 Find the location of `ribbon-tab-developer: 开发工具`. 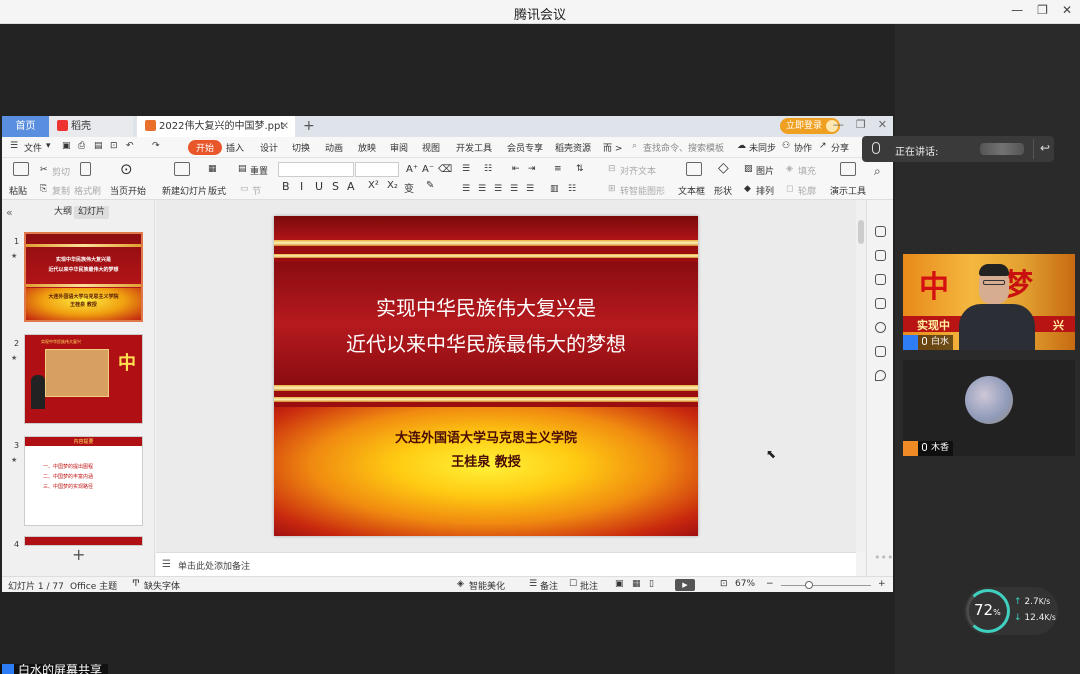

ribbon-tab-developer: 开发工具 is located at coordinates (474, 147).